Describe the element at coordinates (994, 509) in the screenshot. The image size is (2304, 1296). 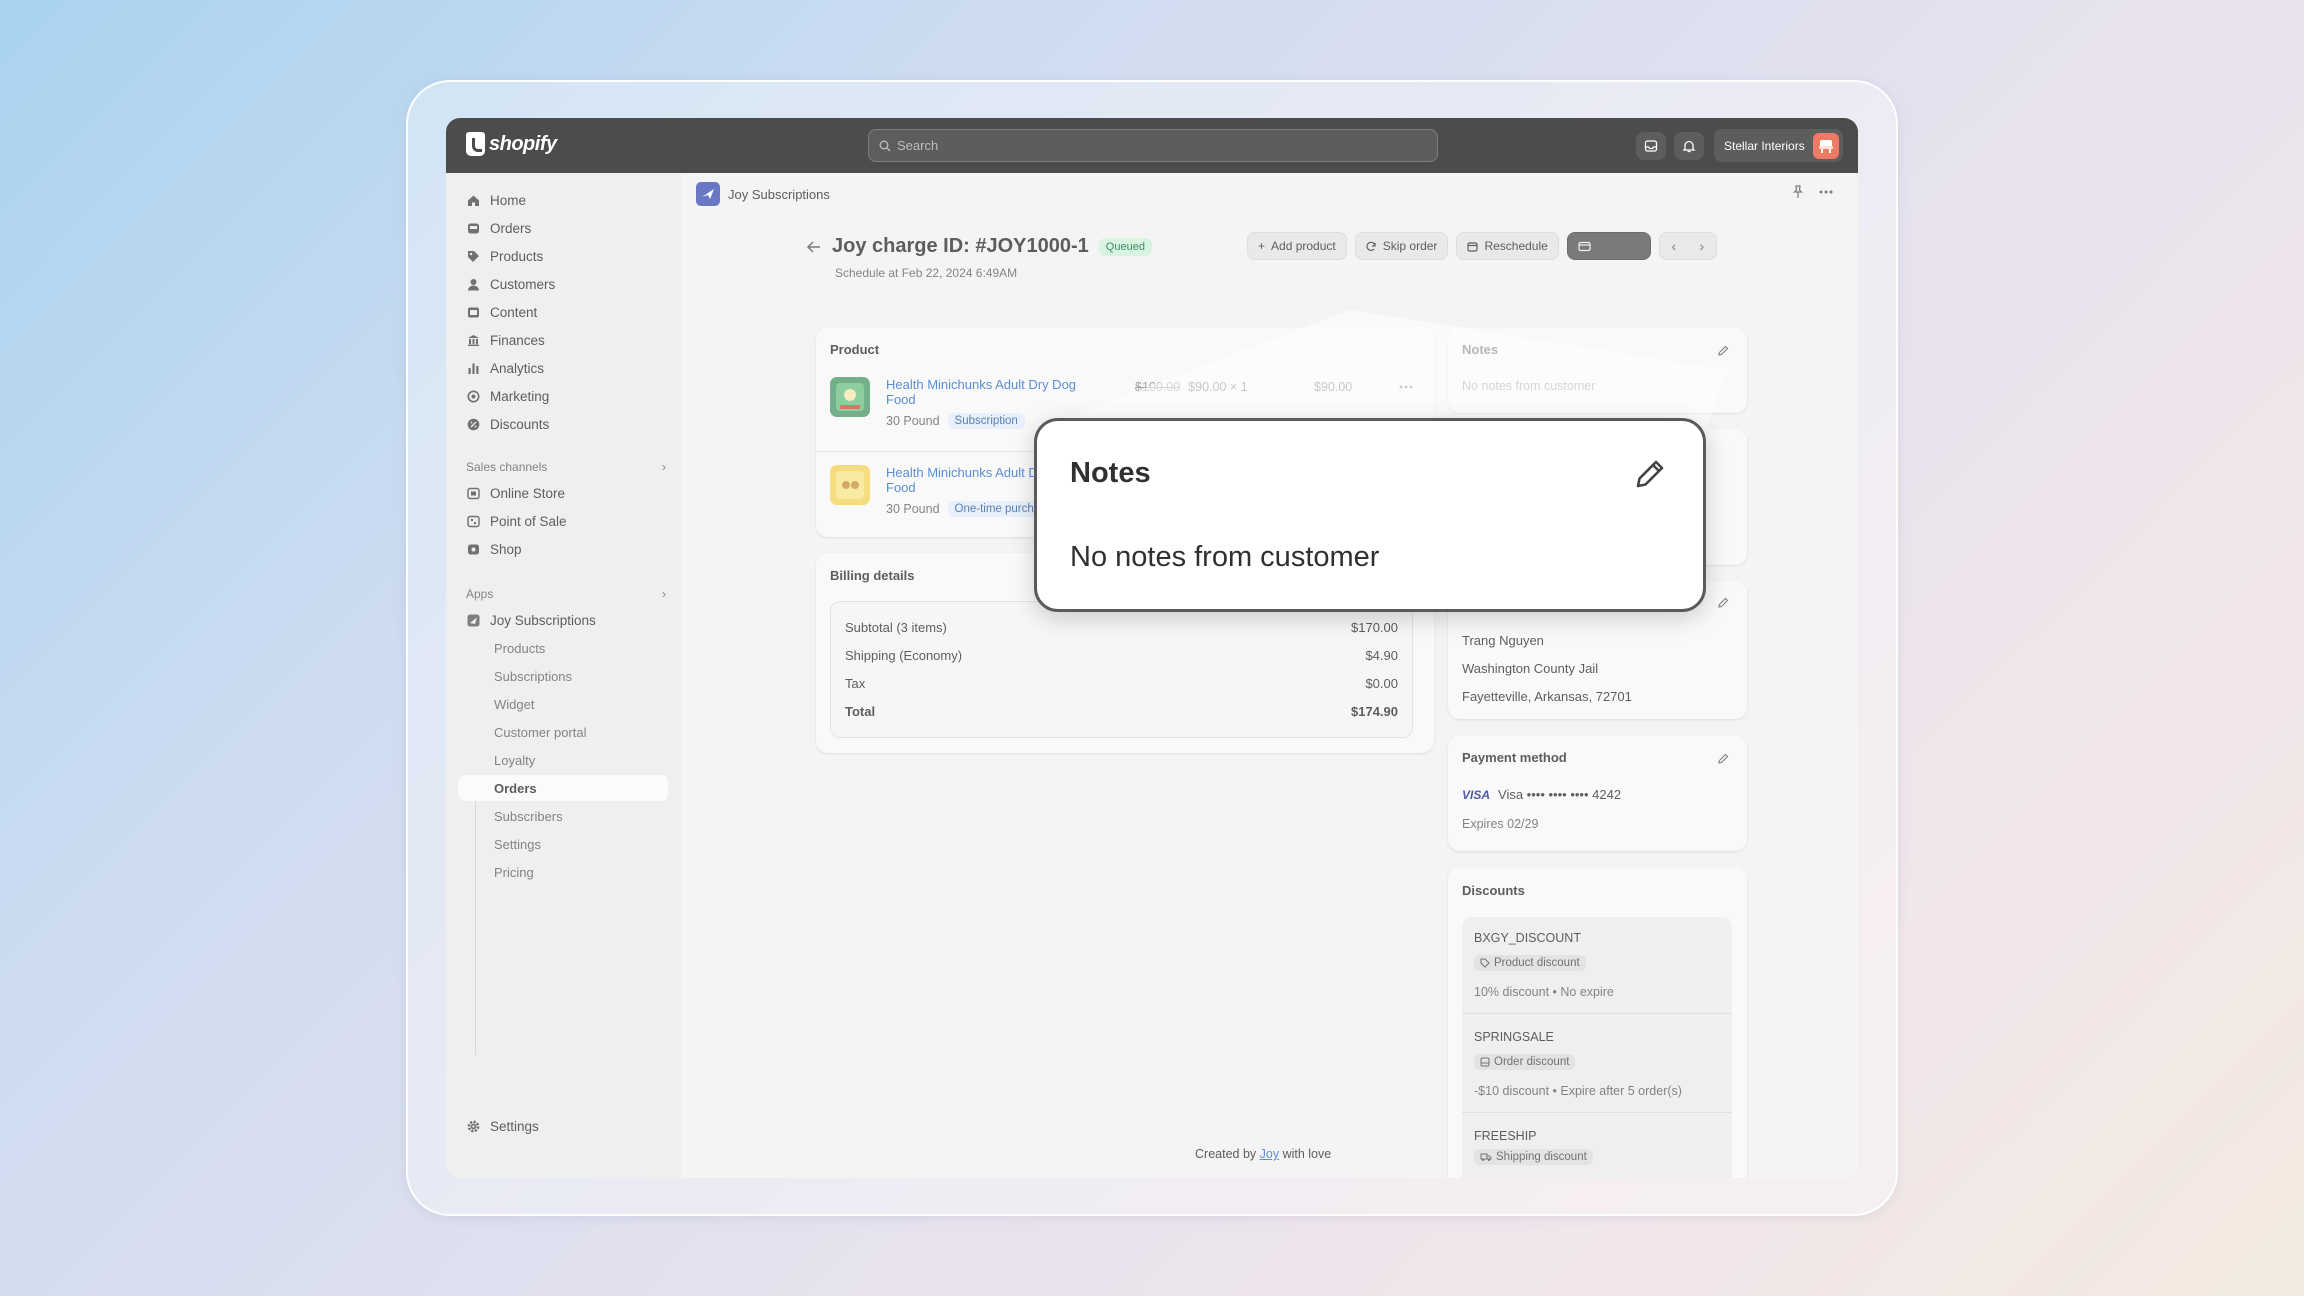
I see `purchase-type-badge: One-time purch` at that location.